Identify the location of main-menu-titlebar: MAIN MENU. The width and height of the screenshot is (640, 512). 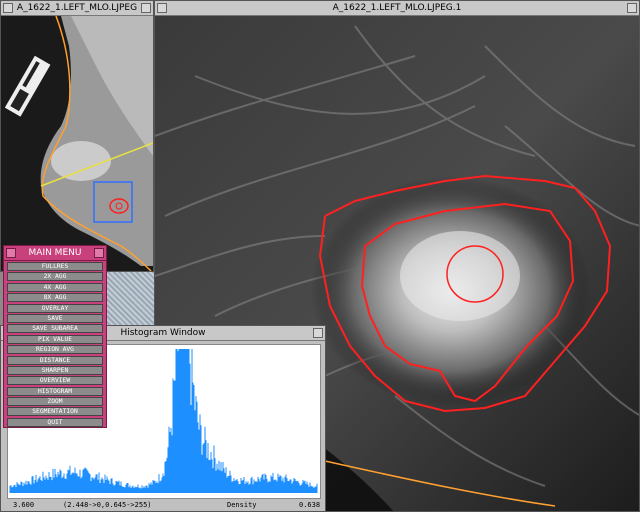
(55, 253).